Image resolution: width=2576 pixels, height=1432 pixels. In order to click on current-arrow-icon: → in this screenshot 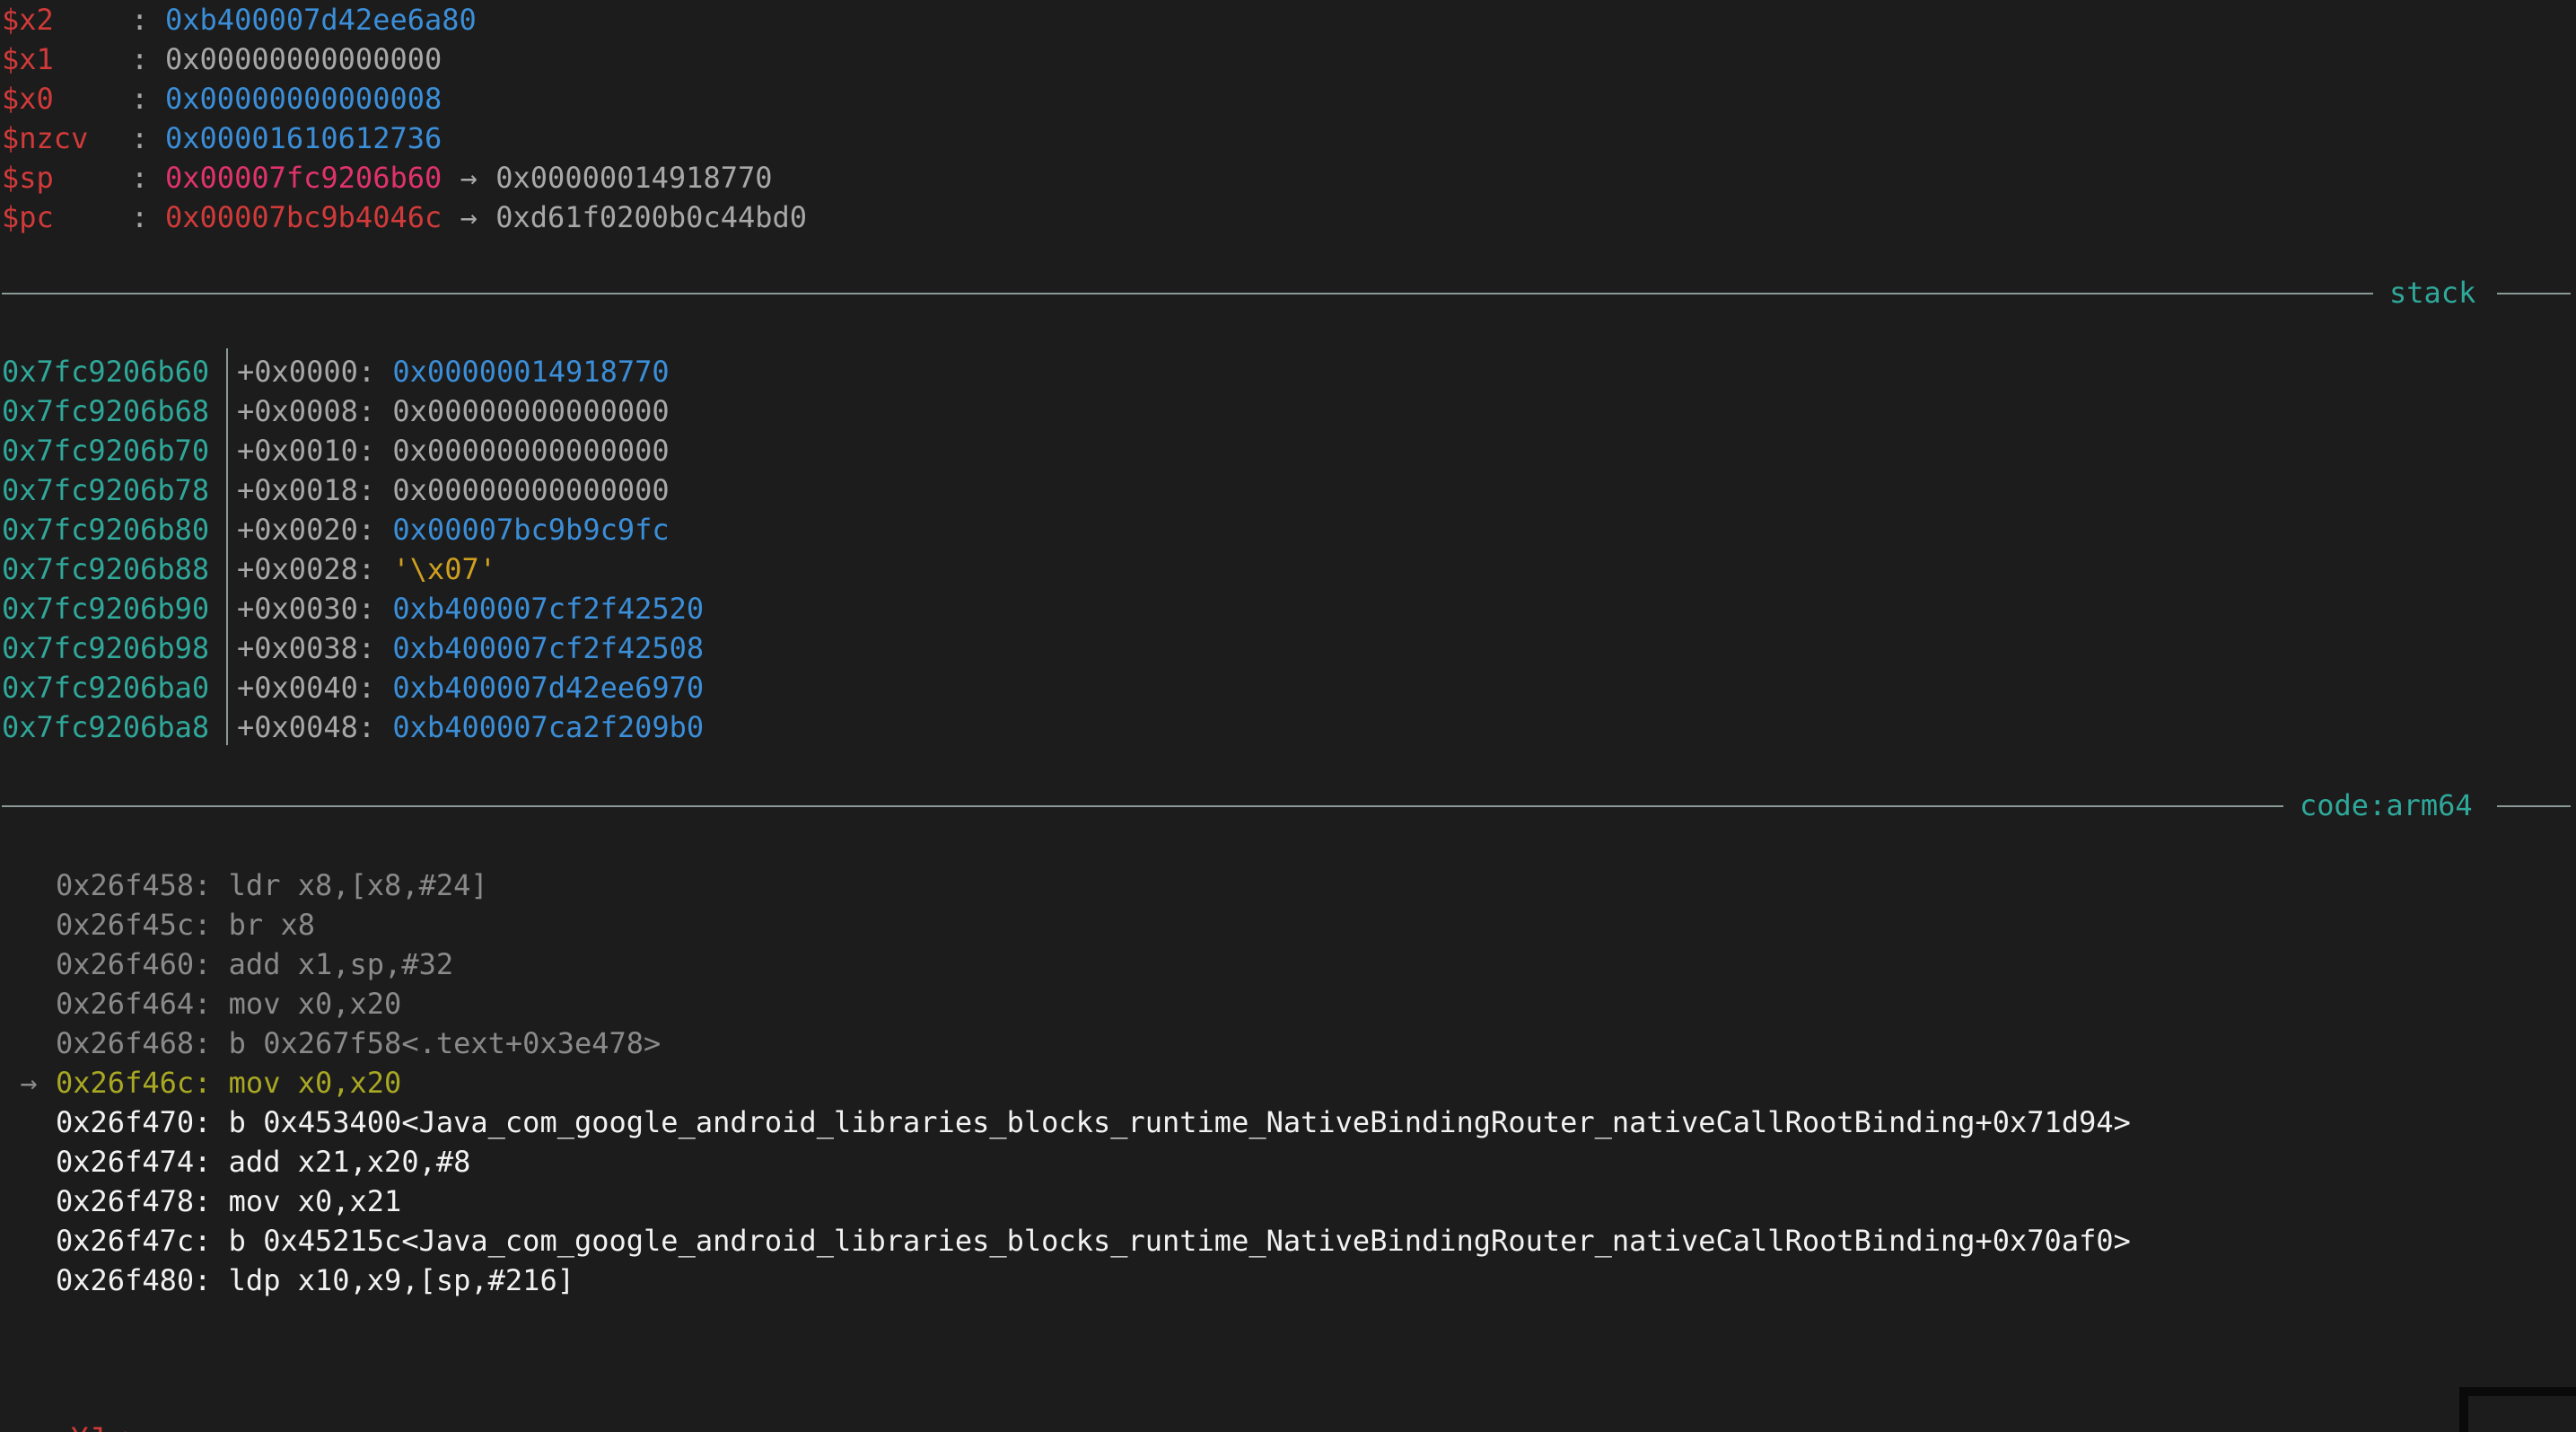, I will do `click(29, 1083)`.